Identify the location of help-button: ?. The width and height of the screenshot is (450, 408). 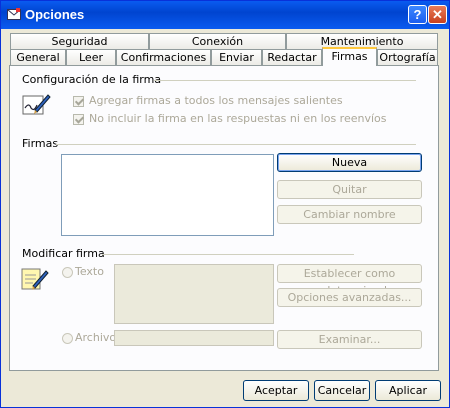
(417, 14).